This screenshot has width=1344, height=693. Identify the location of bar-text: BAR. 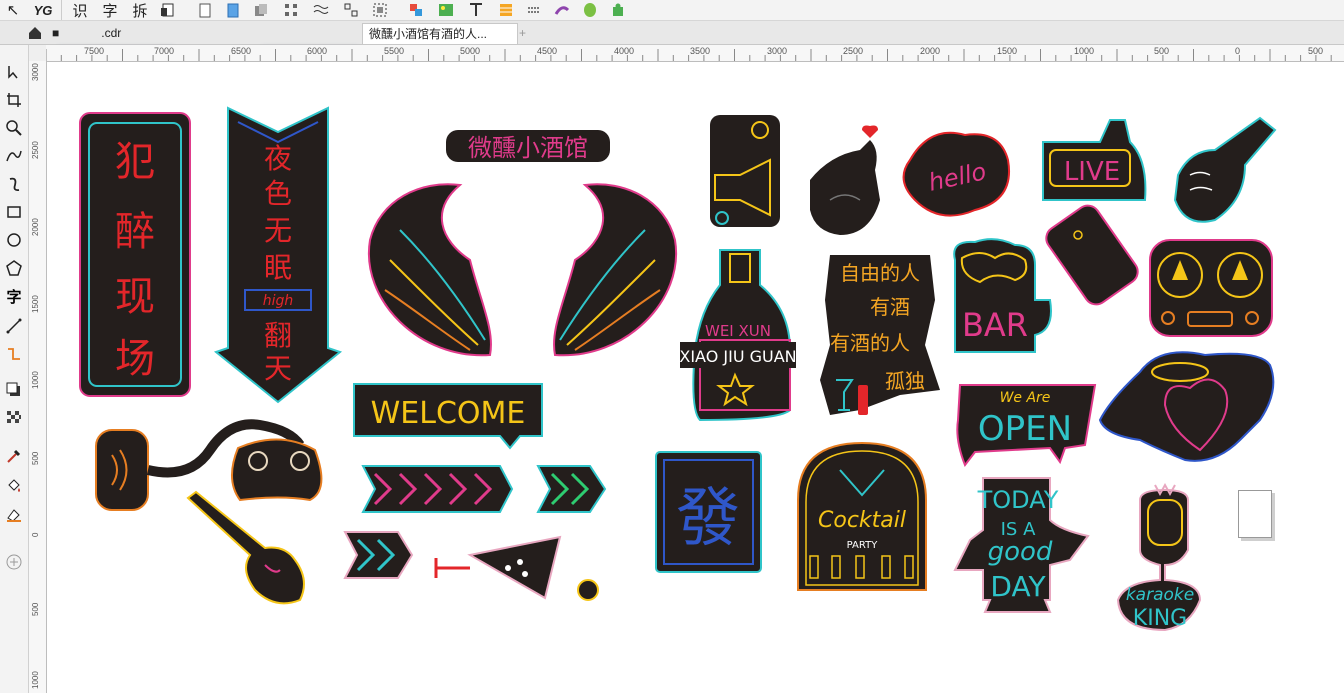
(995, 325).